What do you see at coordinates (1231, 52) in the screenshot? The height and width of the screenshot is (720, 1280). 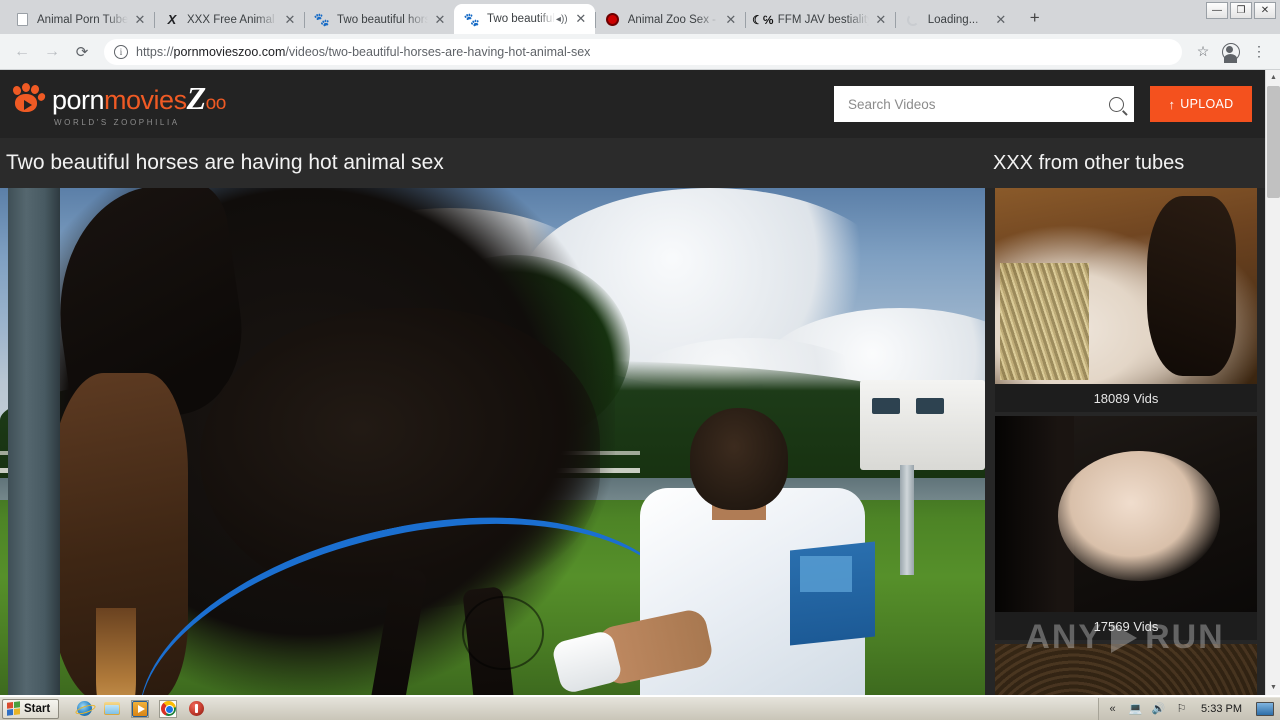 I see `profile-avatar-icon` at bounding box center [1231, 52].